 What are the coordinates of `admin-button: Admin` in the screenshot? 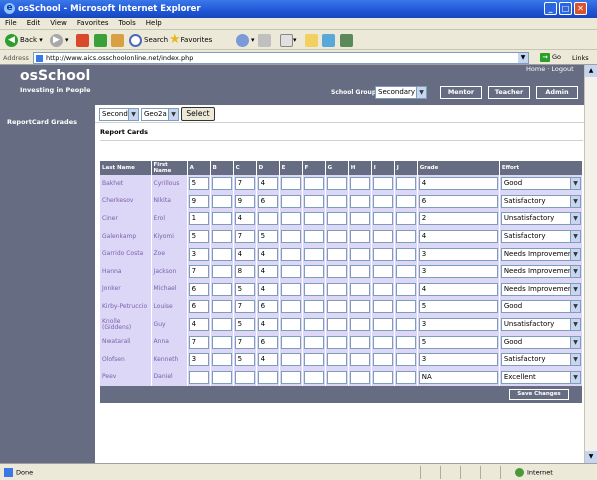 It's located at (557, 92).